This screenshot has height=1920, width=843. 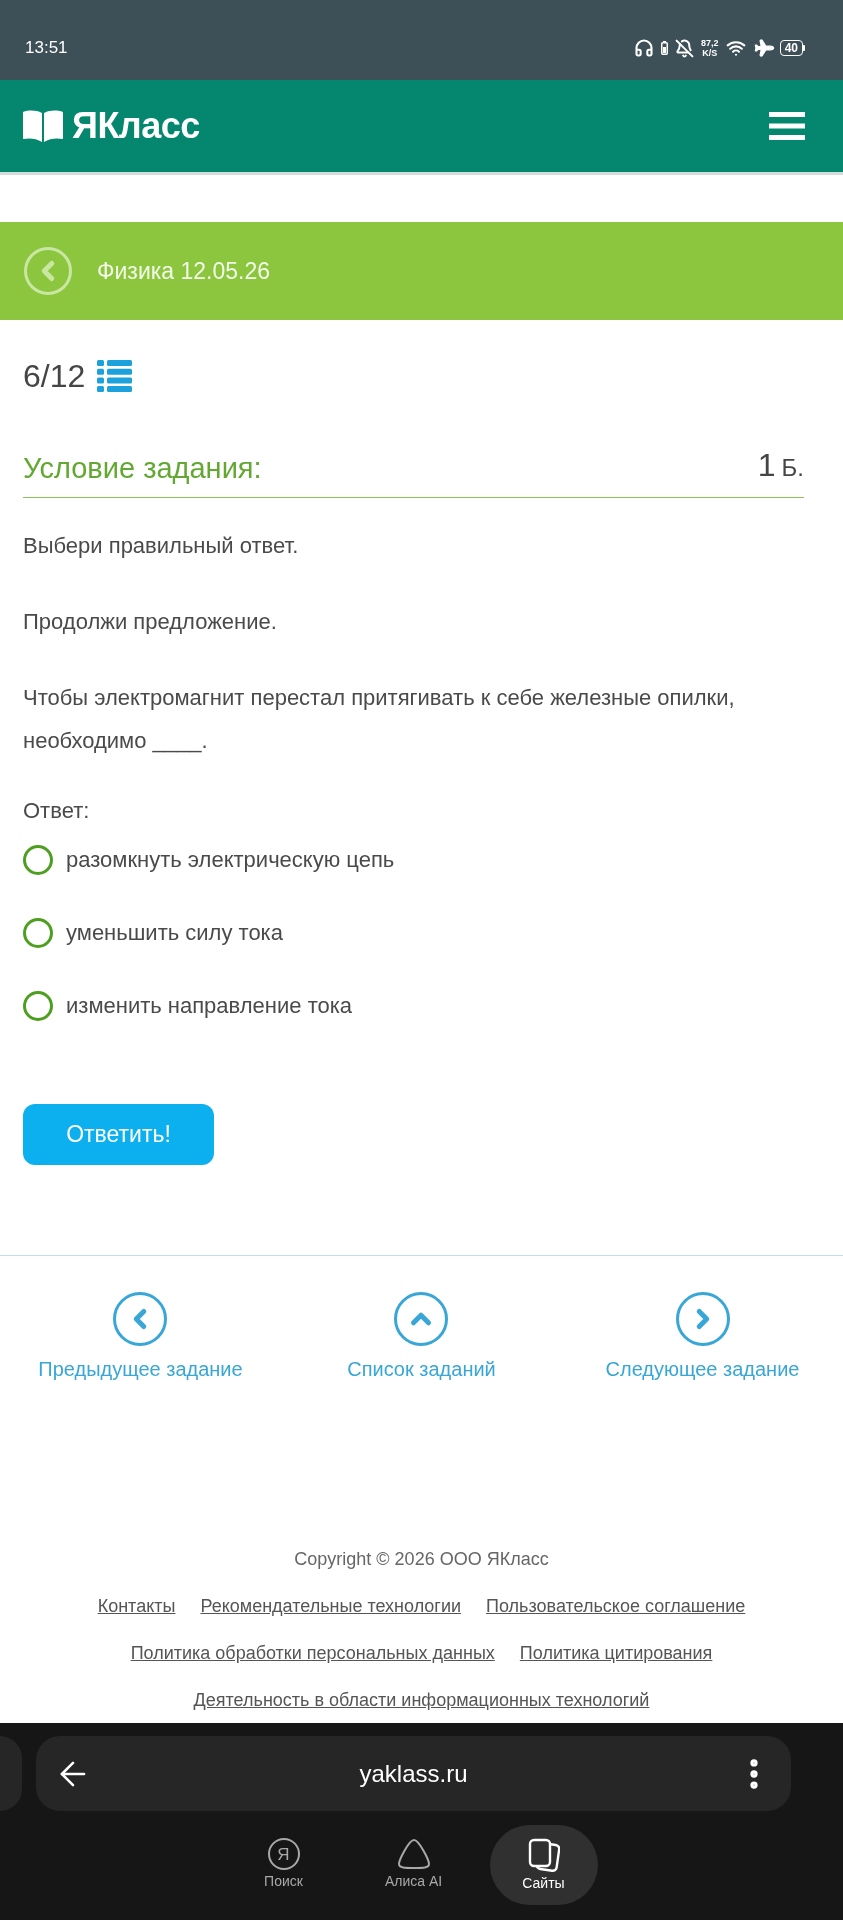 What do you see at coordinates (421, 1559) in the screenshot?
I see `copyright-text: Copyright © 2026 ООО ЯКласс` at bounding box center [421, 1559].